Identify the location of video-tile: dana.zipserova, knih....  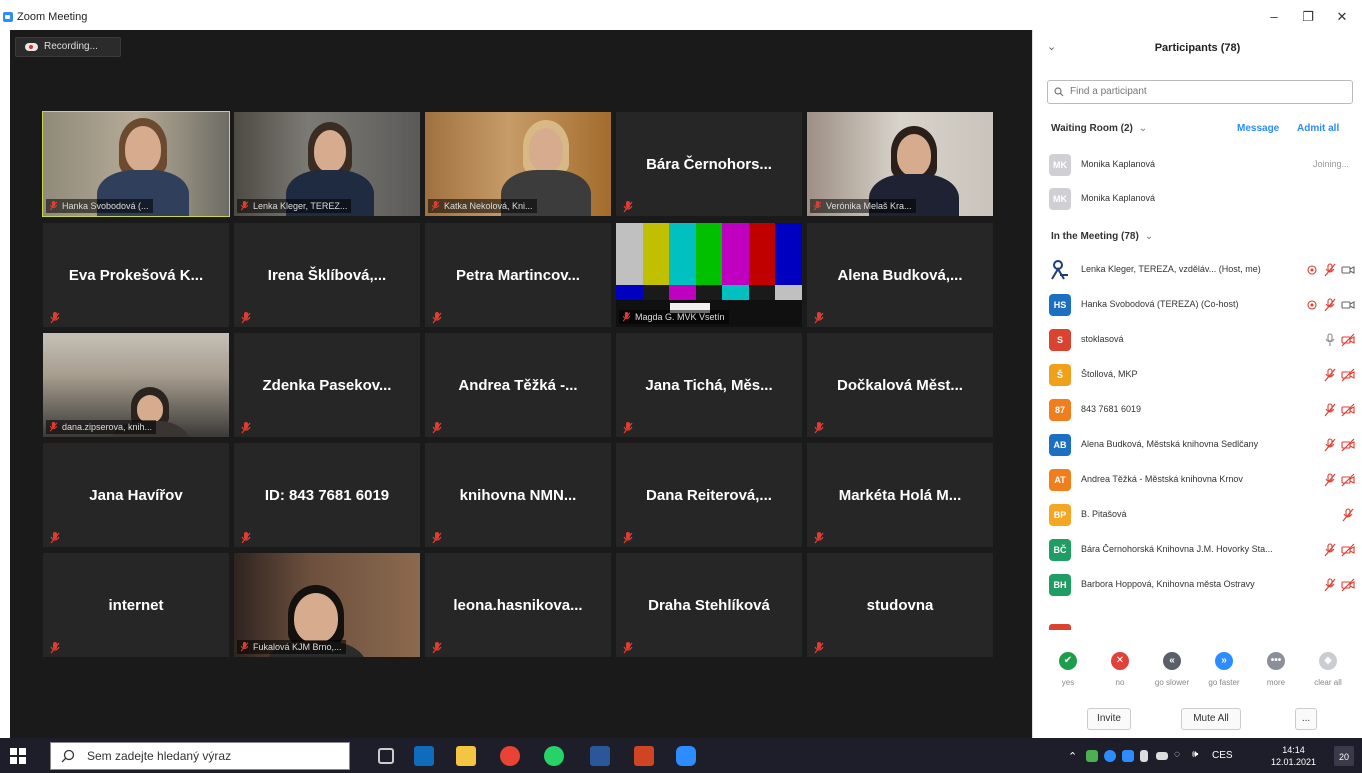
(136, 385).